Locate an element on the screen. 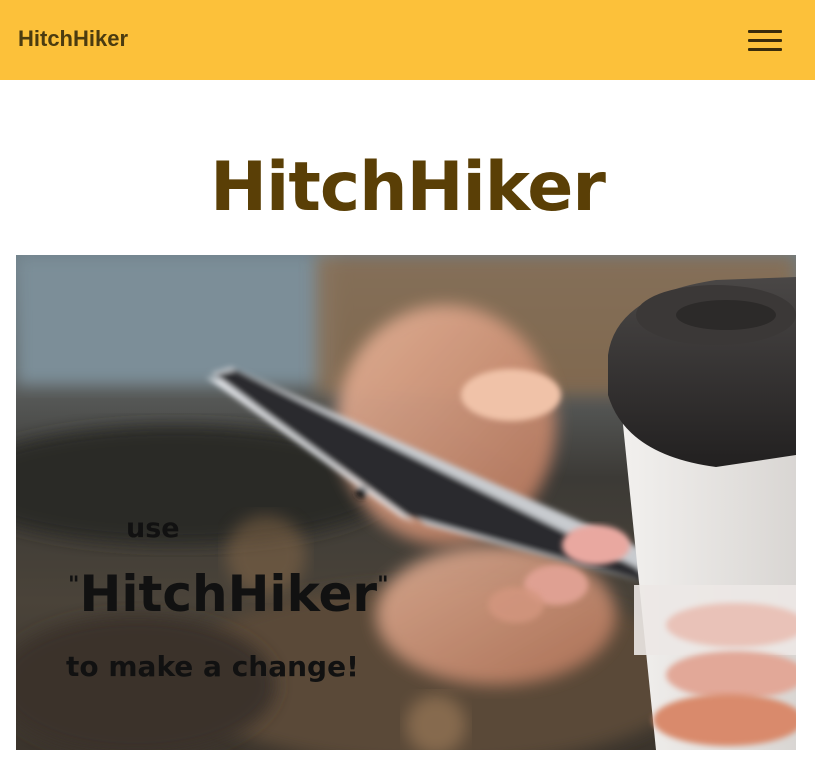 This screenshot has width=815, height=768. tagline-line-1: use is located at coordinates (153, 528).